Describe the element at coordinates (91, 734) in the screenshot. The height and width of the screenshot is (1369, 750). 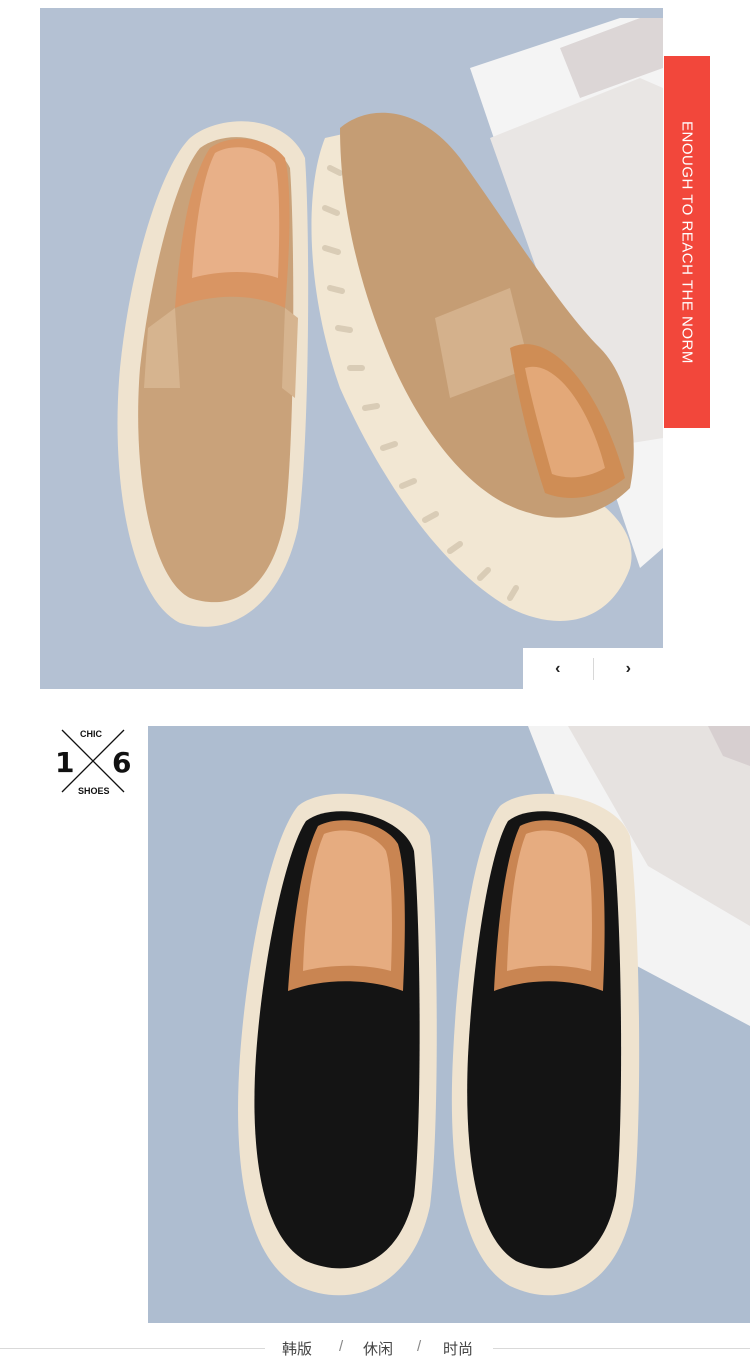
I see `logo-top-text: CHIC` at that location.